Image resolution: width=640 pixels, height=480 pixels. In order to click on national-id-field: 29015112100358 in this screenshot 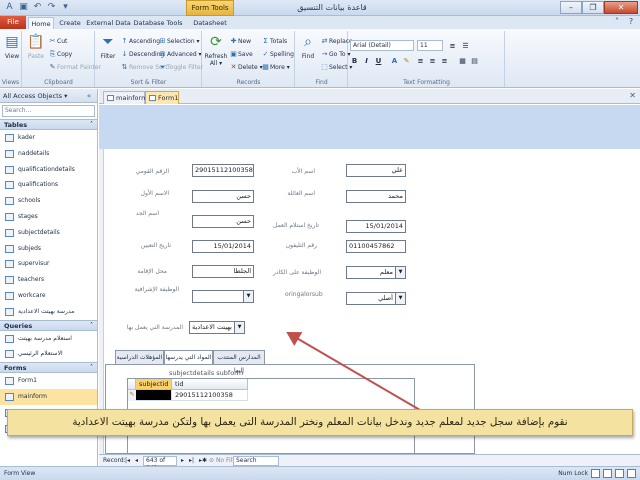, I will do `click(223, 170)`.